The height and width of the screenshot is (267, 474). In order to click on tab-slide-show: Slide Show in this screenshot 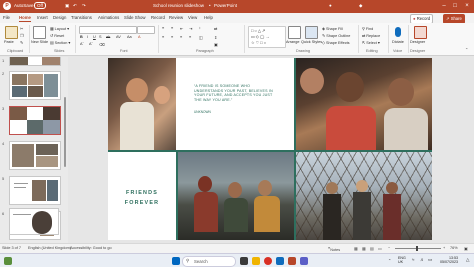, I will do `click(135, 17)`.